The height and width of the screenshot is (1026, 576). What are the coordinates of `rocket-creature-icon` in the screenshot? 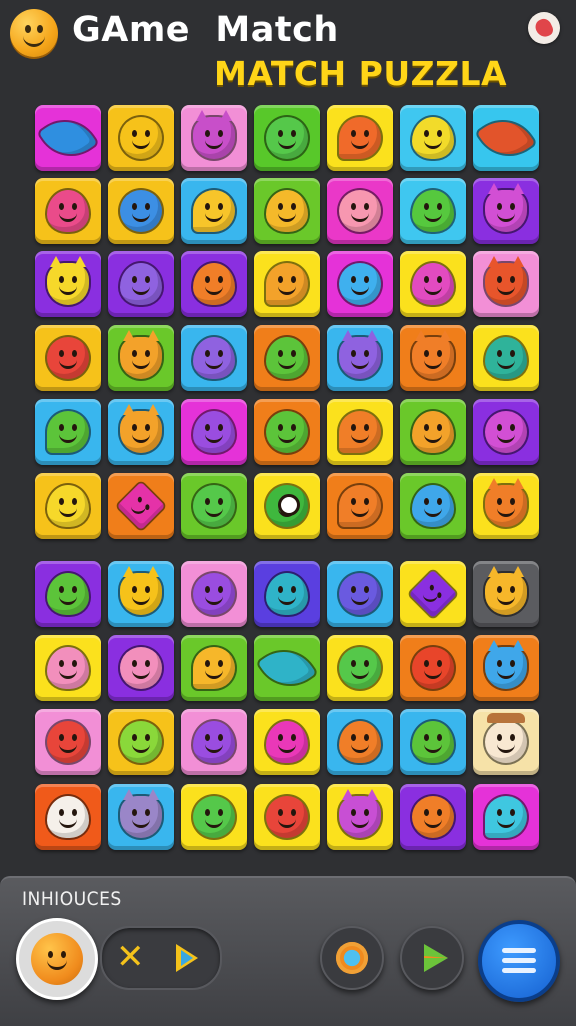 It's located at (506, 138).